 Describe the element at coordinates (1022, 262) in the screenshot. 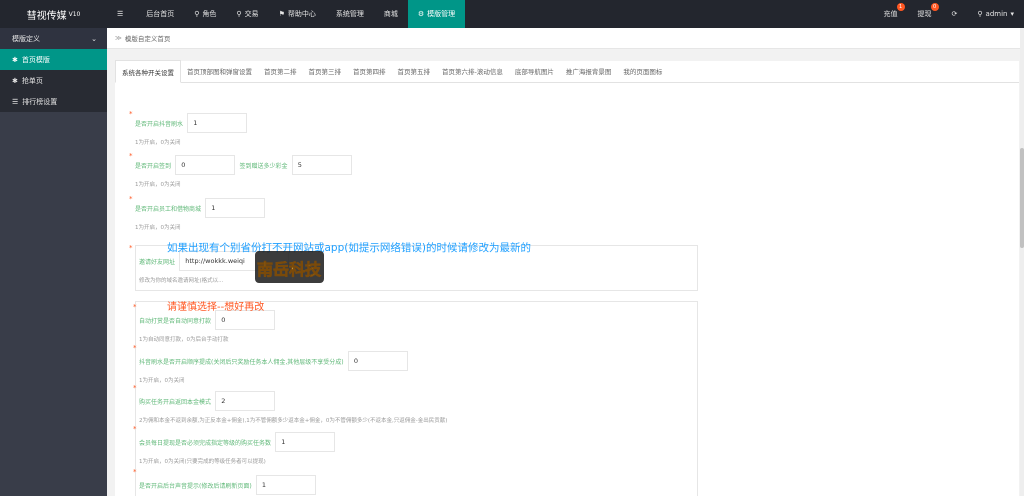

I see `page-scrollbar` at that location.